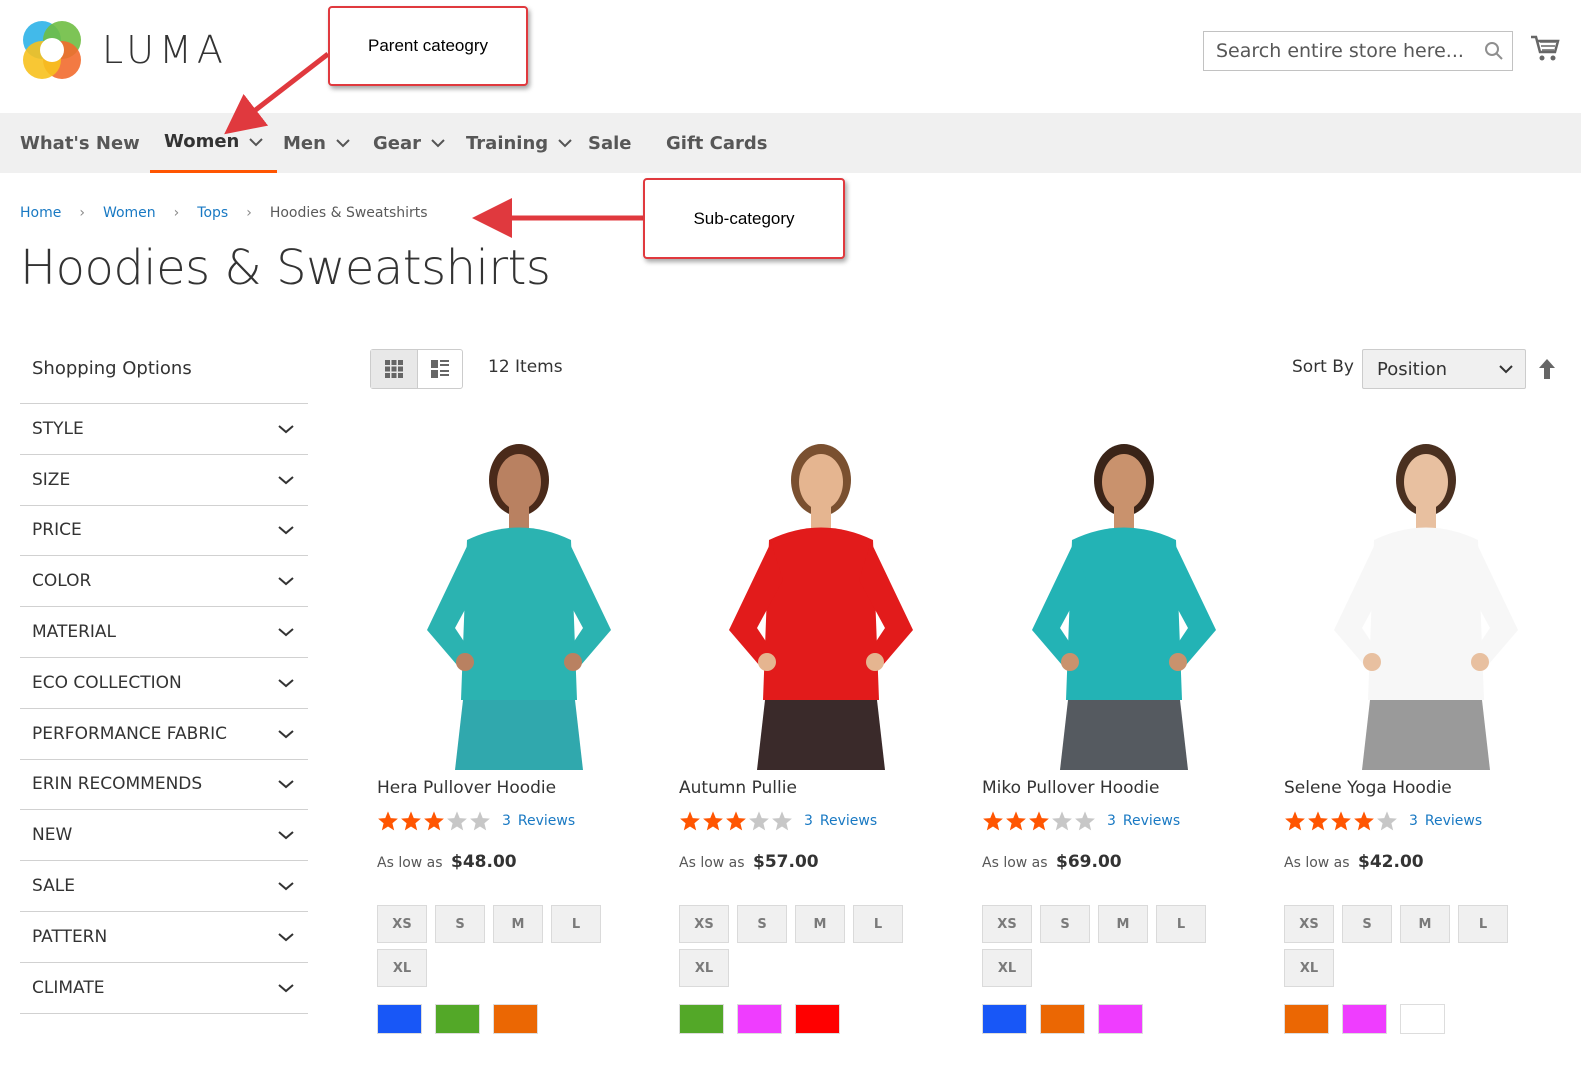 The image size is (1581, 1069). What do you see at coordinates (466, 788) in the screenshot?
I see `product-name: Hera Pullover Hoodie` at bounding box center [466, 788].